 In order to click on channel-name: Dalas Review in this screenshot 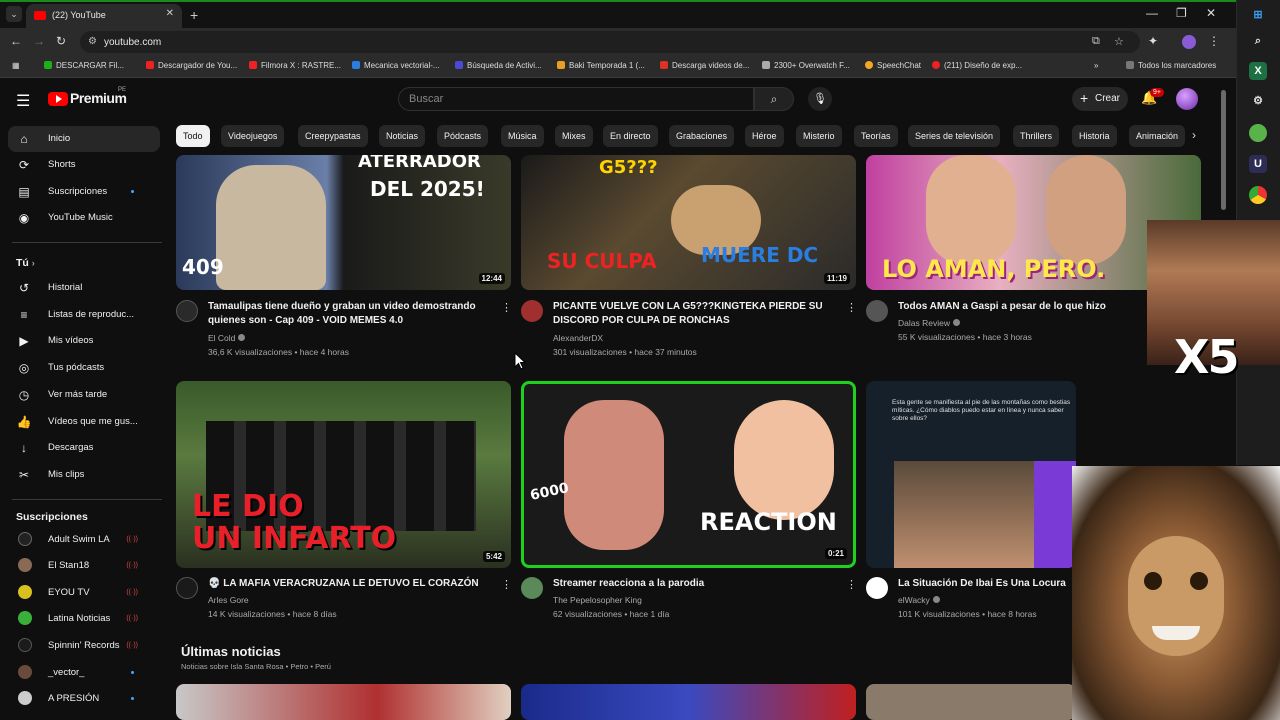, I will do `click(929, 323)`.